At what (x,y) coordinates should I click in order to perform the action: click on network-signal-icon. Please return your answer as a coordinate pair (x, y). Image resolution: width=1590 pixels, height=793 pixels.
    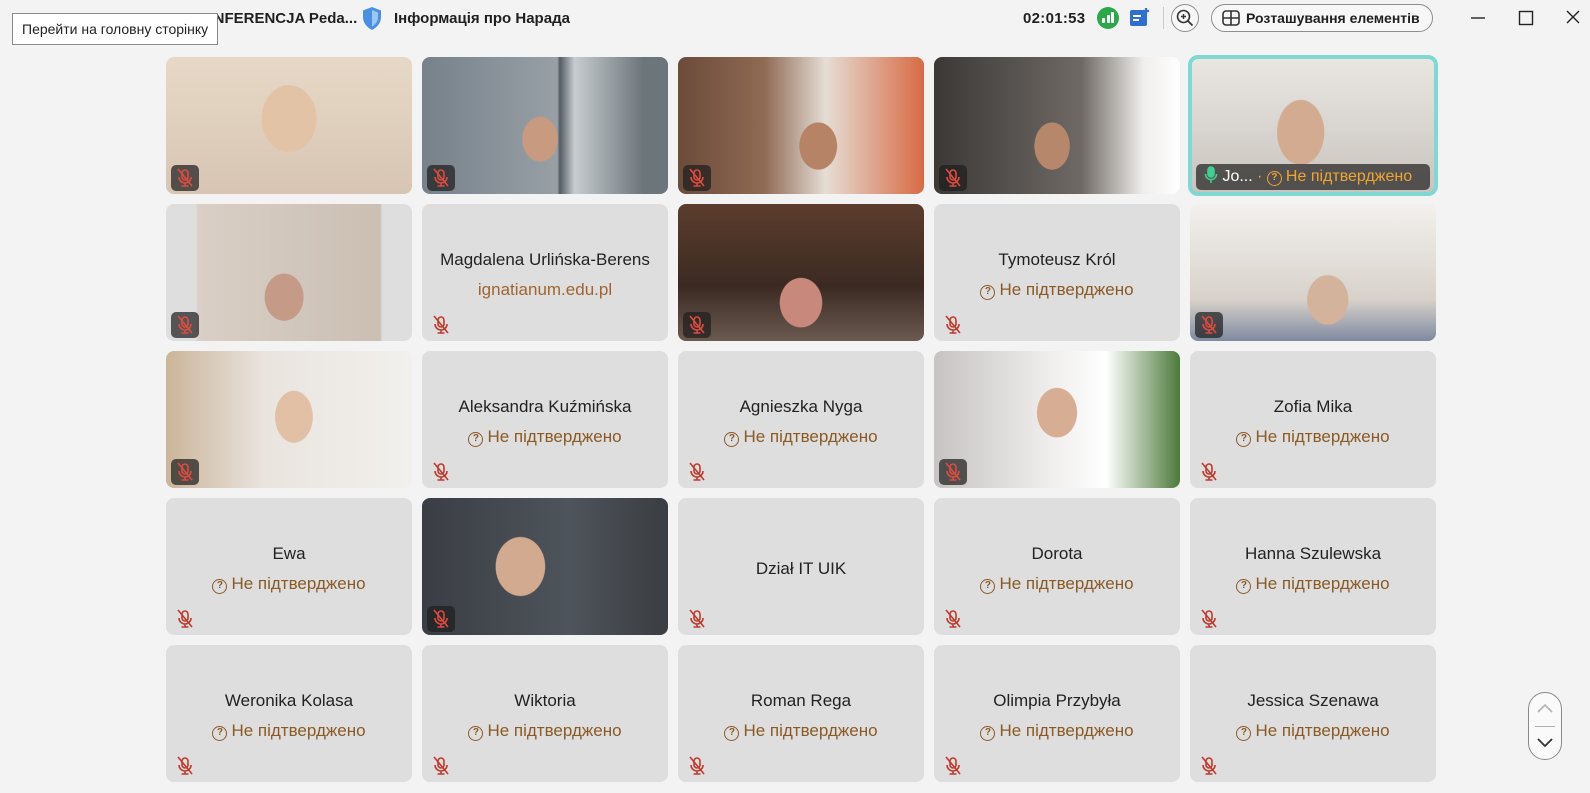
    Looking at the image, I should click on (1108, 18).